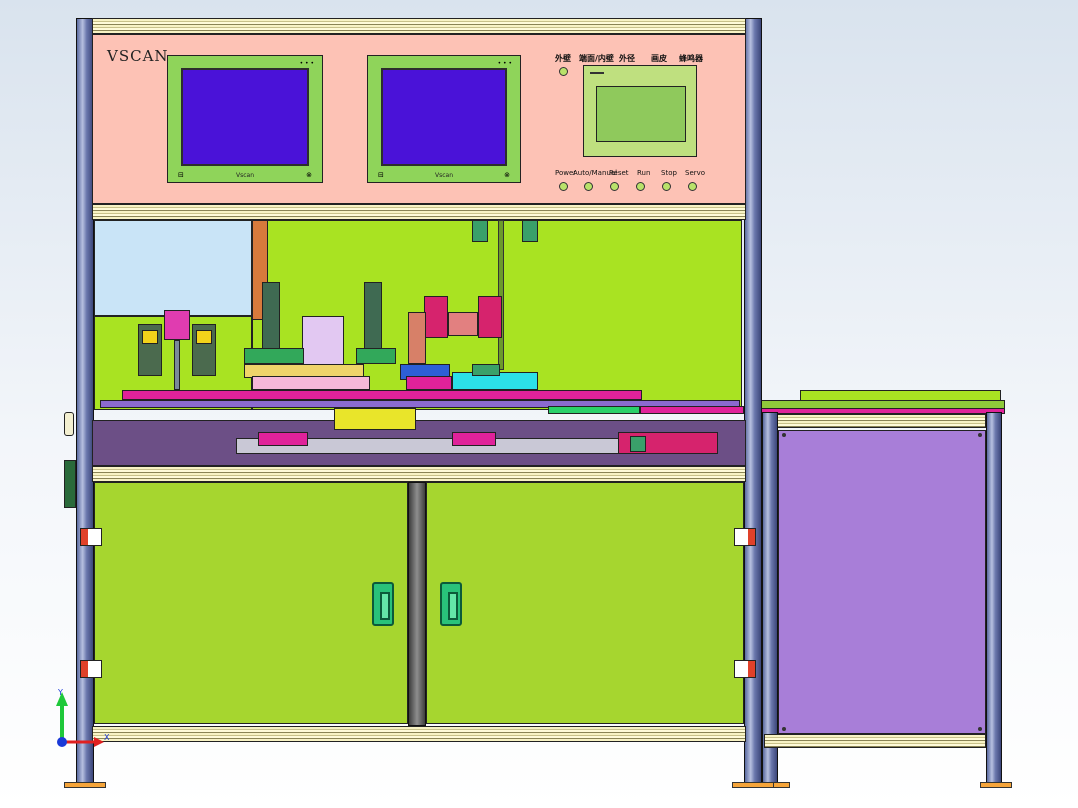  I want to click on indicator-label: 端面/内壁, so click(596, 58).